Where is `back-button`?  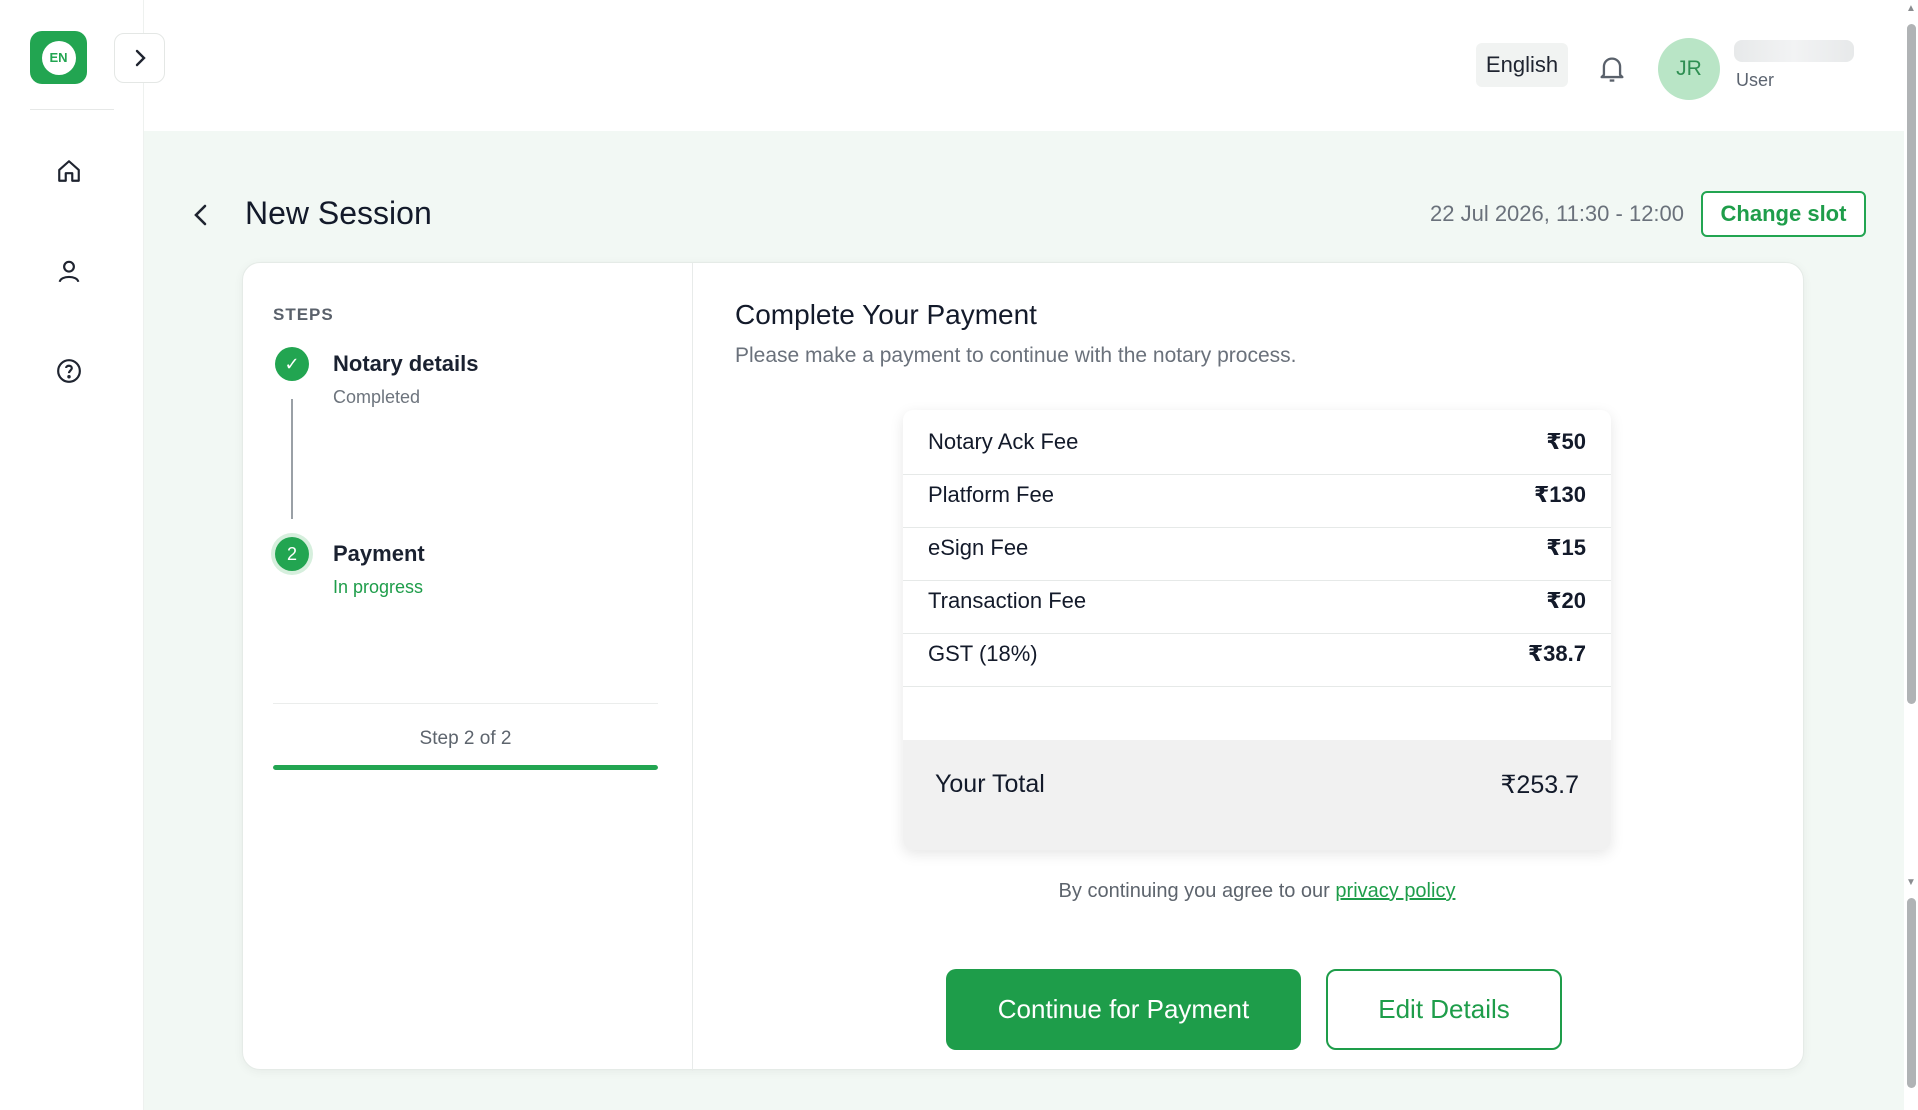 back-button is located at coordinates (201, 215).